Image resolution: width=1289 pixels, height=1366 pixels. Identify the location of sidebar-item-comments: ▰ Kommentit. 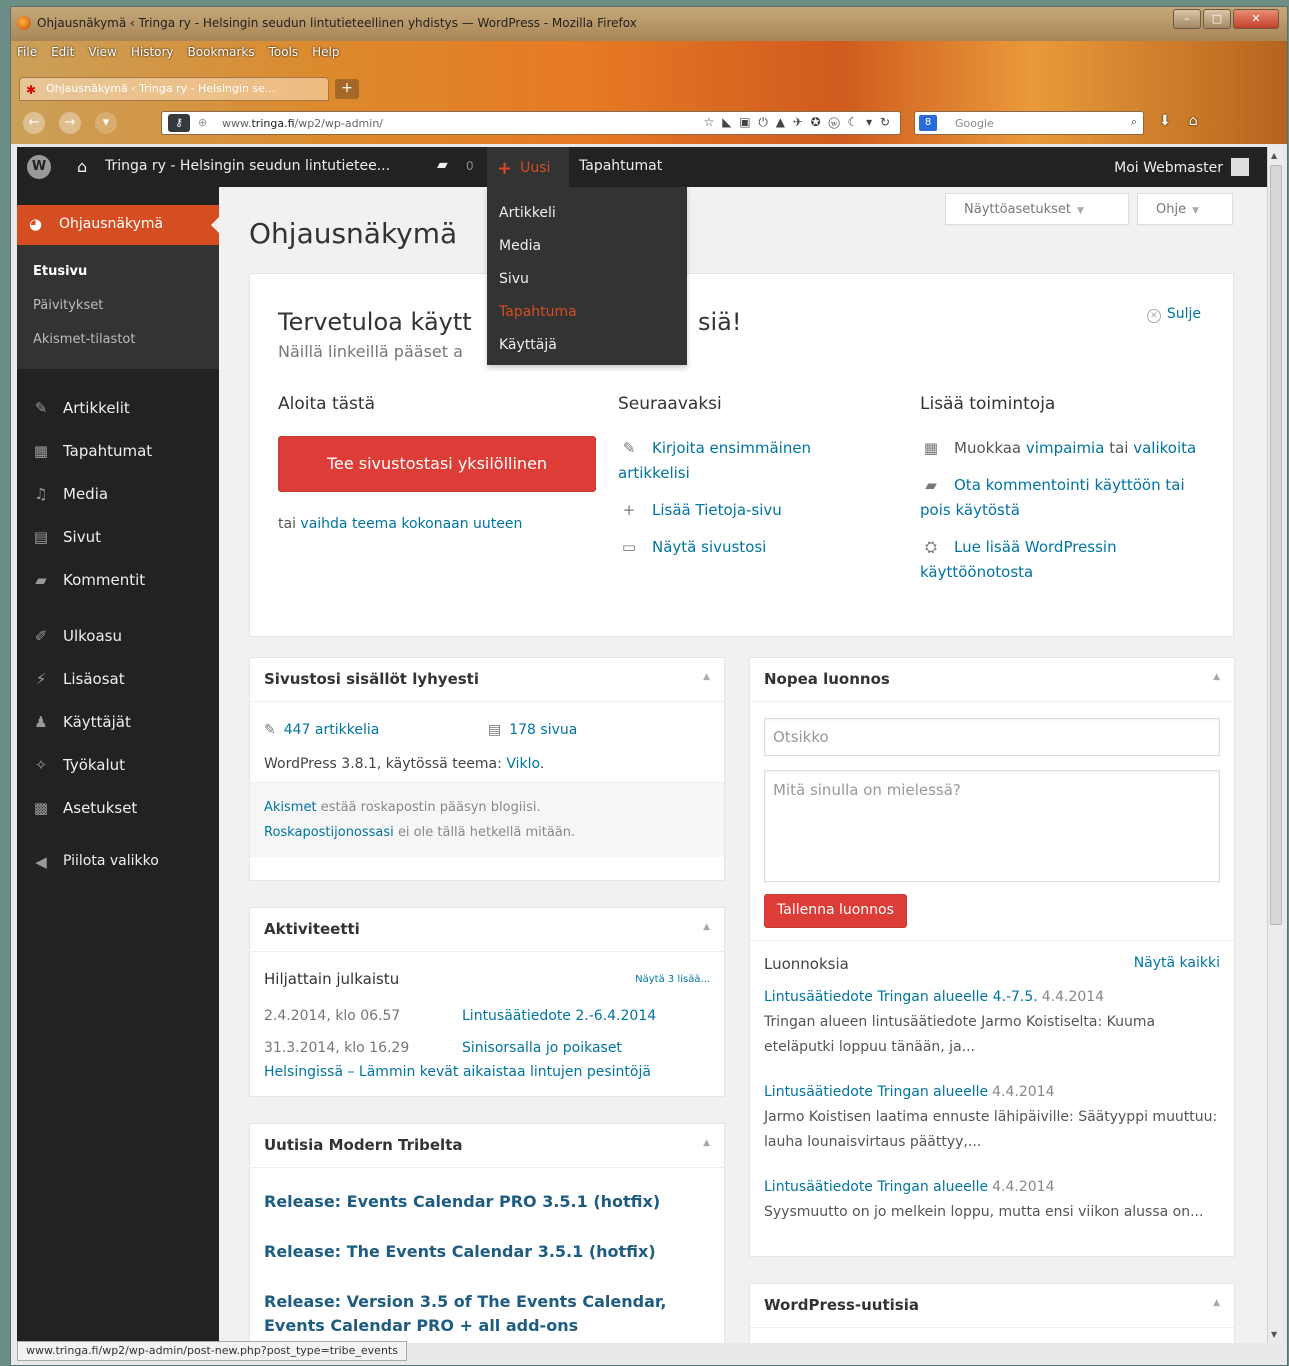
(118, 581).